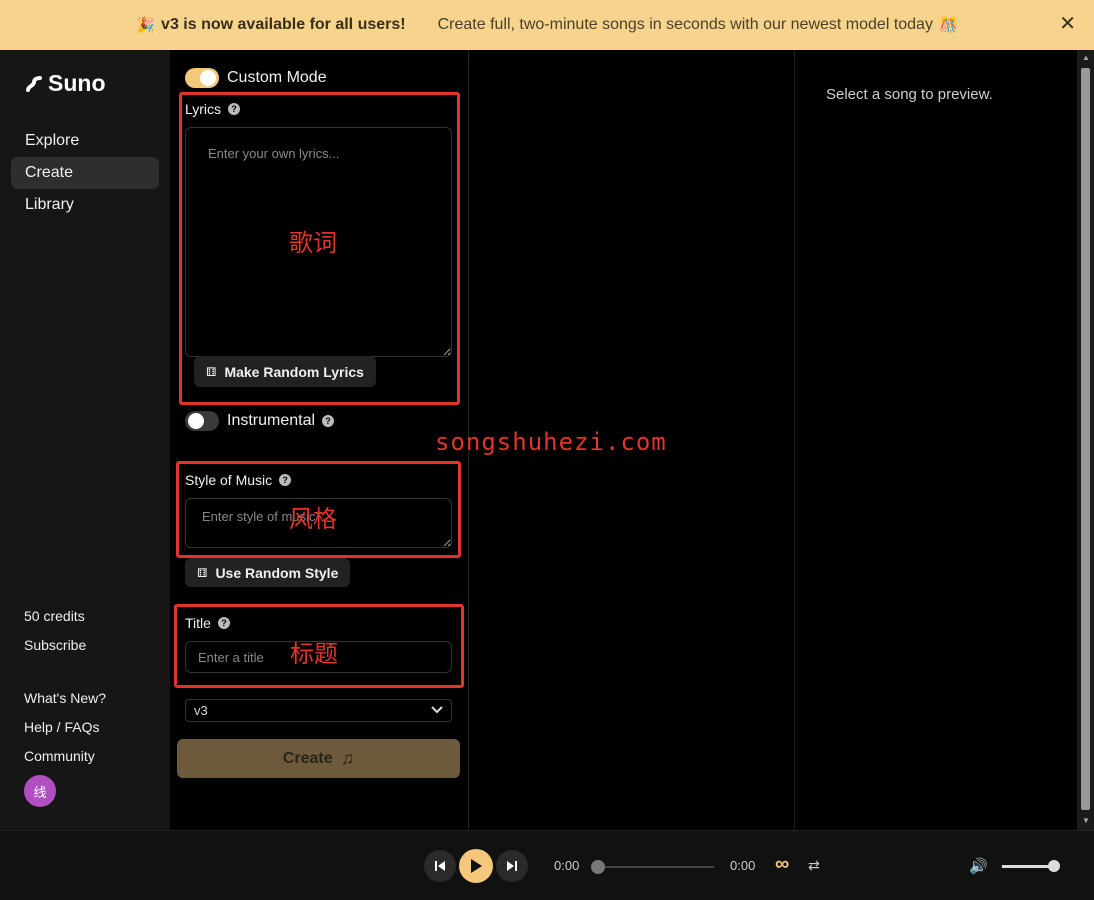 This screenshot has width=1094, height=900. Describe the element at coordinates (656, 867) in the screenshot. I see `progress-track` at that location.